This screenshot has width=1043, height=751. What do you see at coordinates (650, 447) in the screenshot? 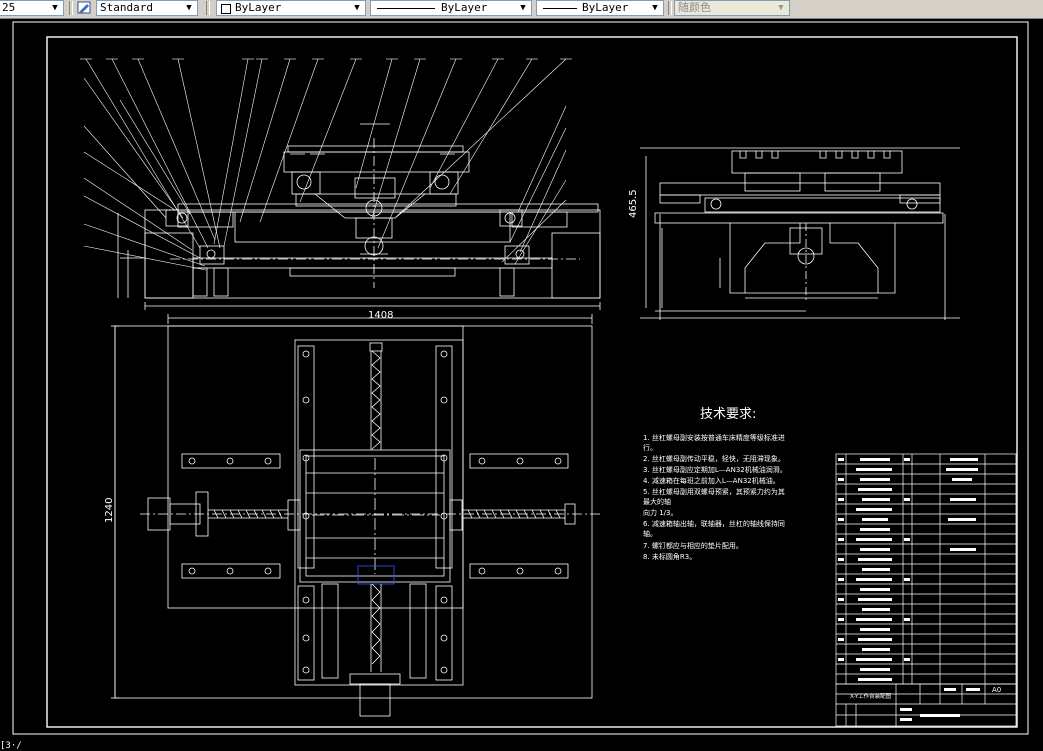
I see `tech-note-line: 行。` at bounding box center [650, 447].